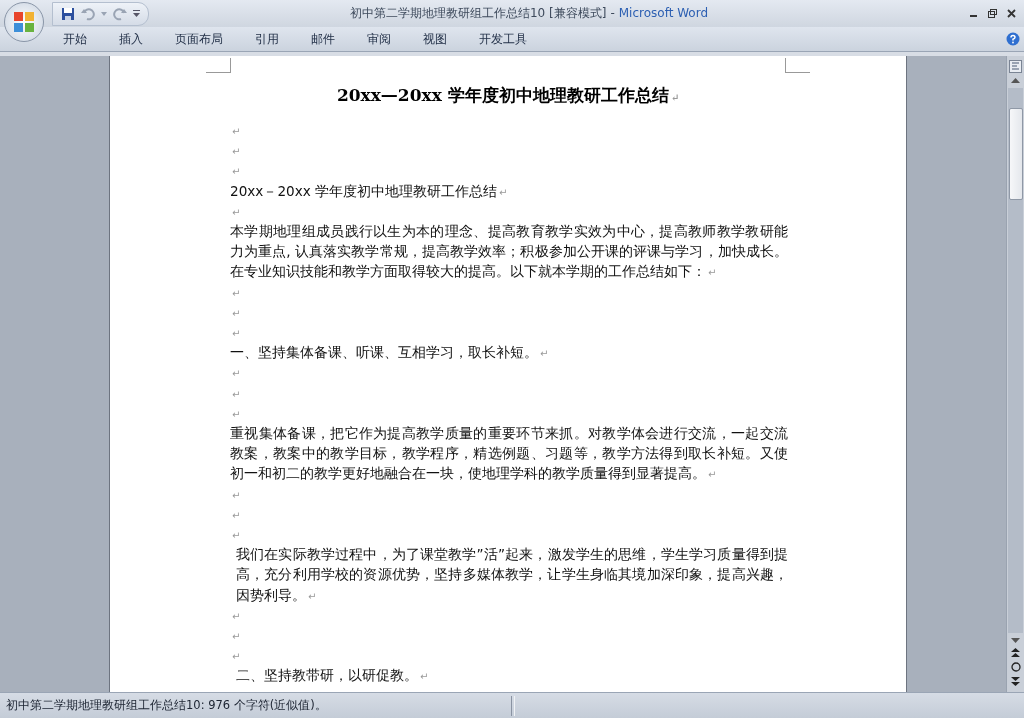 The height and width of the screenshot is (718, 1024). I want to click on scroll-down-icon, so click(1015, 640).